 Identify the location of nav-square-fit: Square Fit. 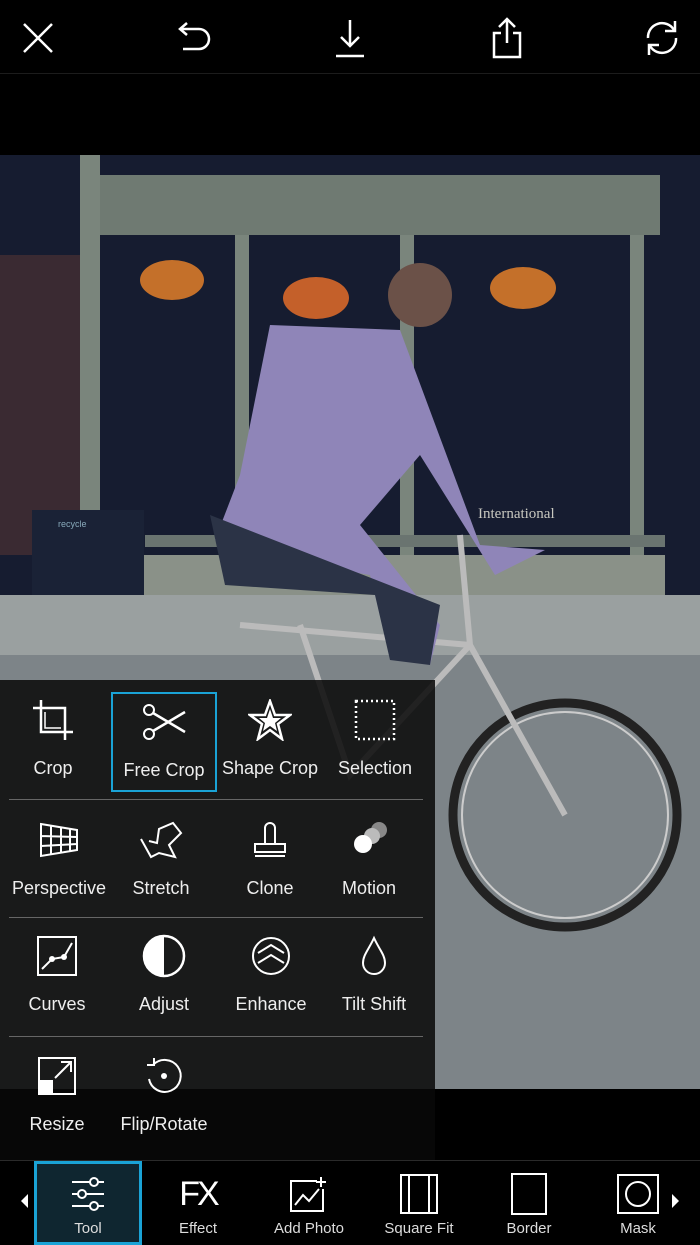
(419, 1203).